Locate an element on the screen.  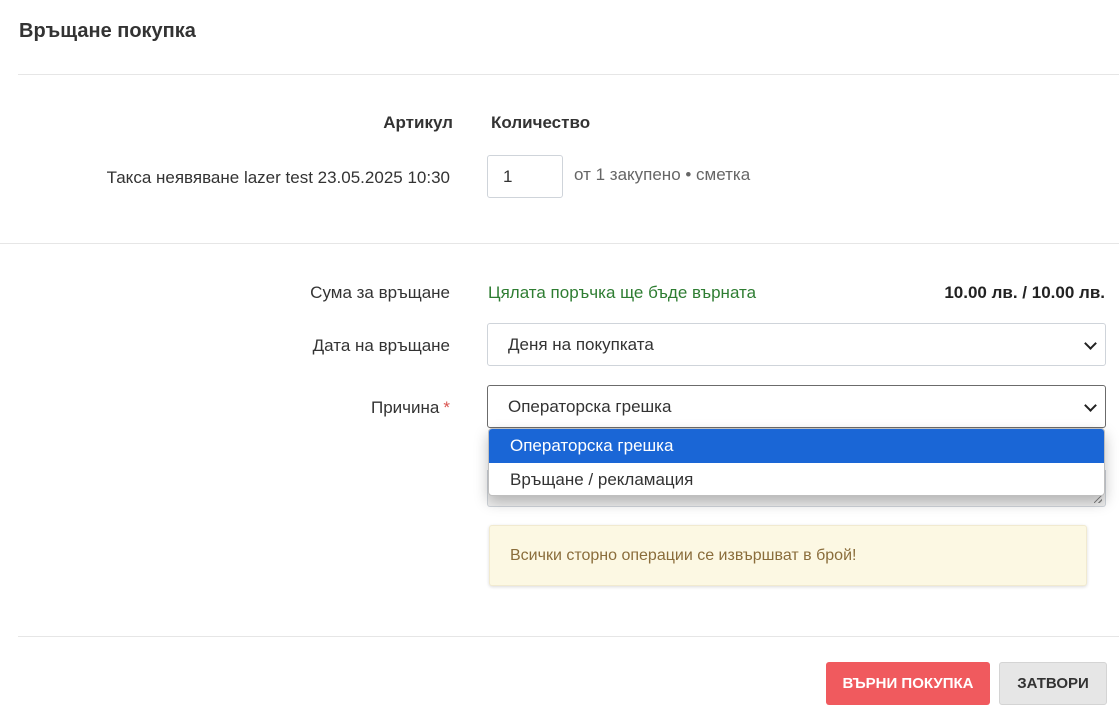
close-button: ЗАТВОРИ is located at coordinates (1053, 683).